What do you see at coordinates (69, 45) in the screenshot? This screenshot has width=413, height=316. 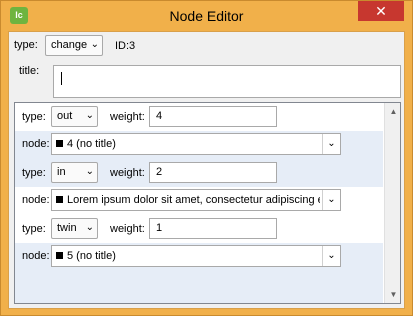 I see `node-type-value: change` at bounding box center [69, 45].